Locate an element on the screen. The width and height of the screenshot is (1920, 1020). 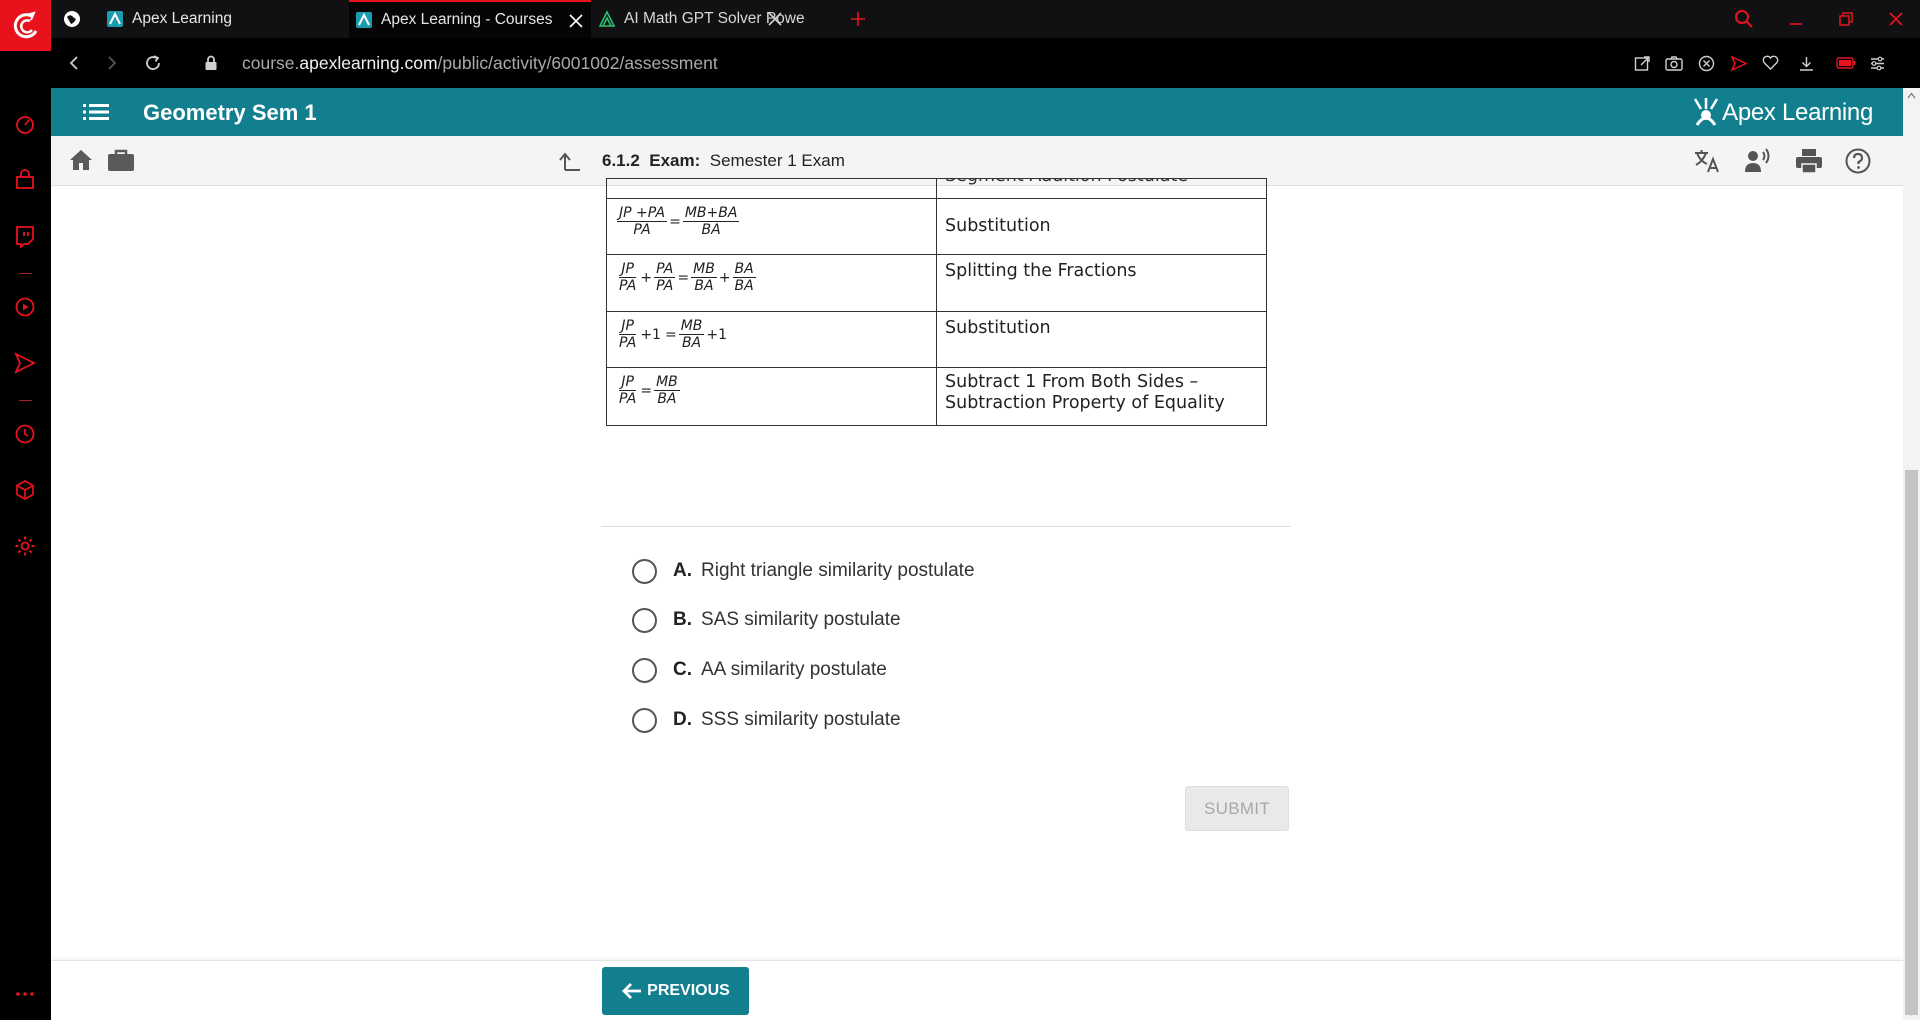
choice-a: A. Right triangle similarity postulate is located at coordinates (803, 571).